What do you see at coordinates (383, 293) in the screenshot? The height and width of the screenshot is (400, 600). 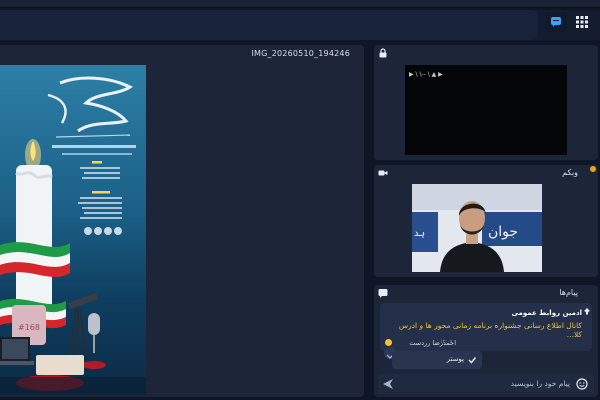 I see `message-icon` at bounding box center [383, 293].